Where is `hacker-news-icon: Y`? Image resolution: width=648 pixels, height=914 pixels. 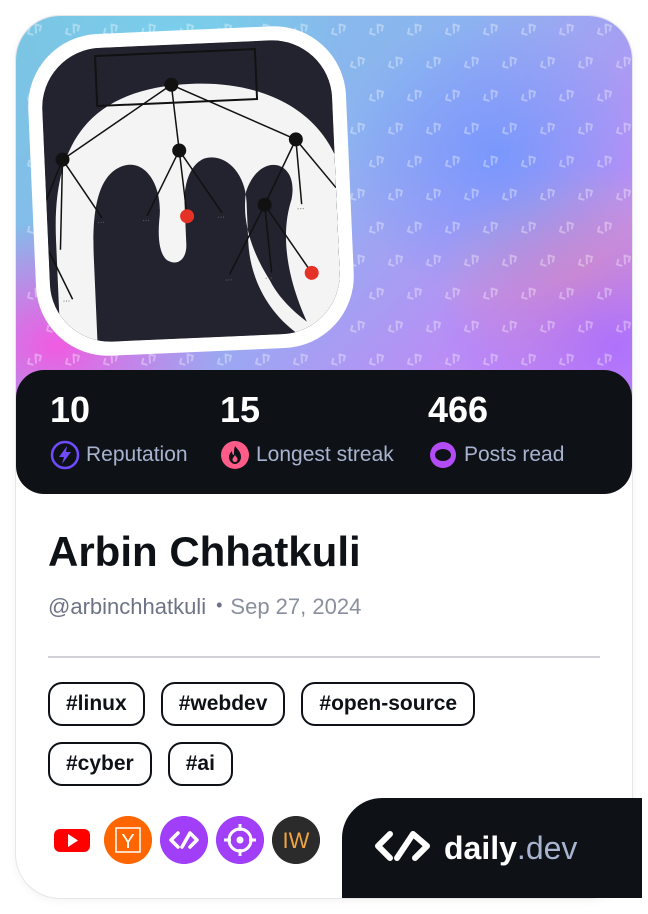 hacker-news-icon: Y is located at coordinates (128, 840).